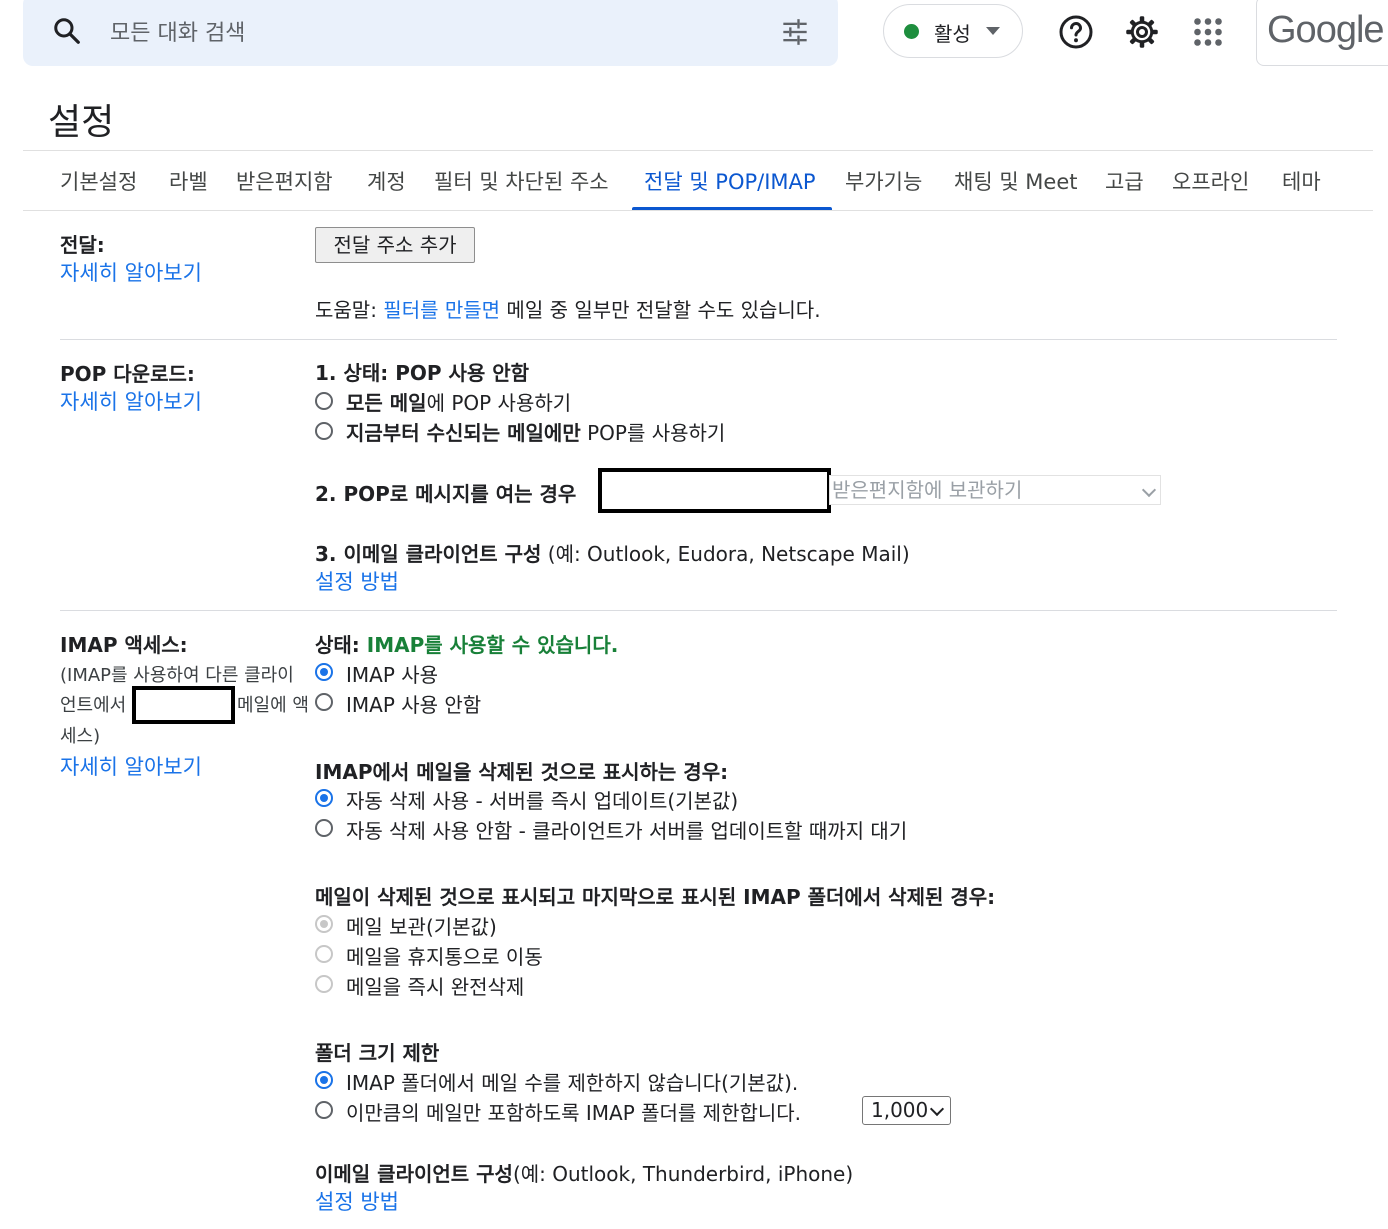 The image size is (1388, 1229). I want to click on create-filter-link: 필터를 만들면, so click(441, 310).